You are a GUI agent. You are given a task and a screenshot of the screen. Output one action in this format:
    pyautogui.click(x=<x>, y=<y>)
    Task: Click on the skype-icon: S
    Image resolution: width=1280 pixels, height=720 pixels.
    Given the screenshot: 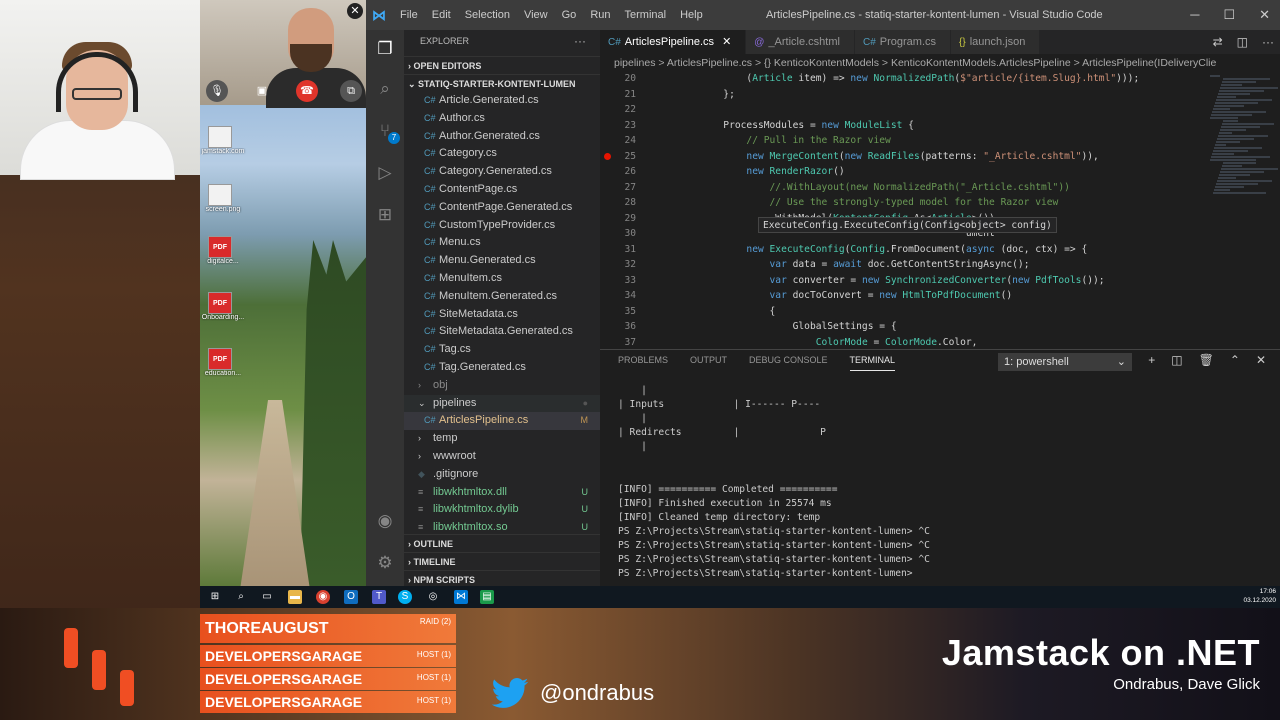 What is the action you would take?
    pyautogui.click(x=405, y=597)
    